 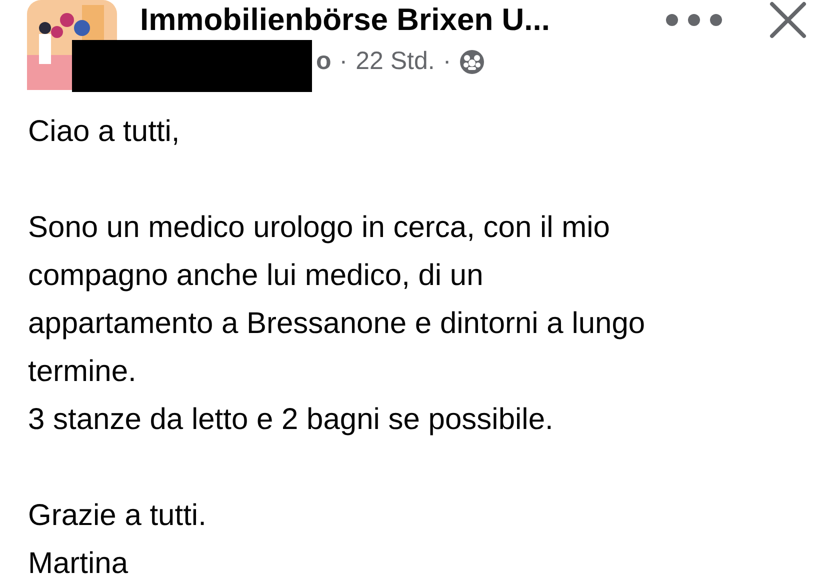 I want to click on more-options-icon, so click(x=694, y=20).